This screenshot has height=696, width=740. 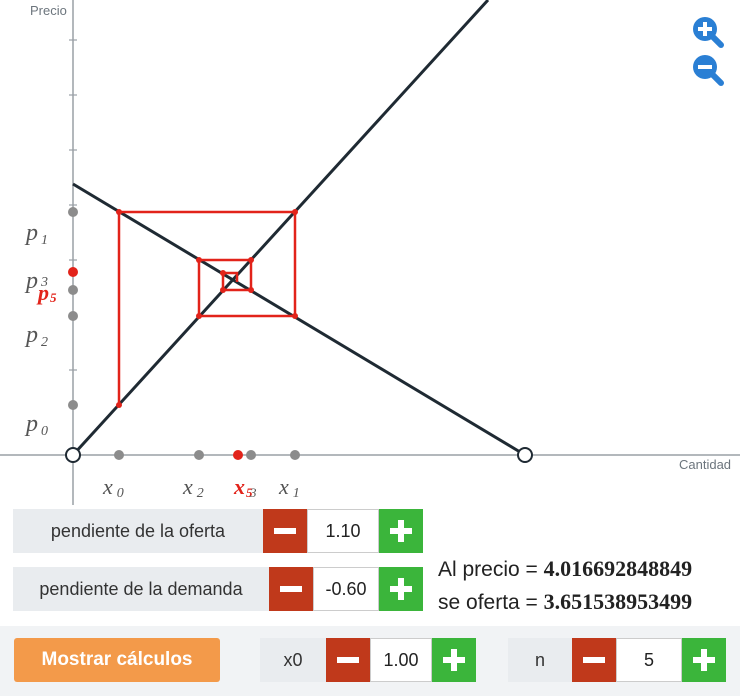 What do you see at coordinates (401, 531) in the screenshot?
I see `supply-slope-increase-button` at bounding box center [401, 531].